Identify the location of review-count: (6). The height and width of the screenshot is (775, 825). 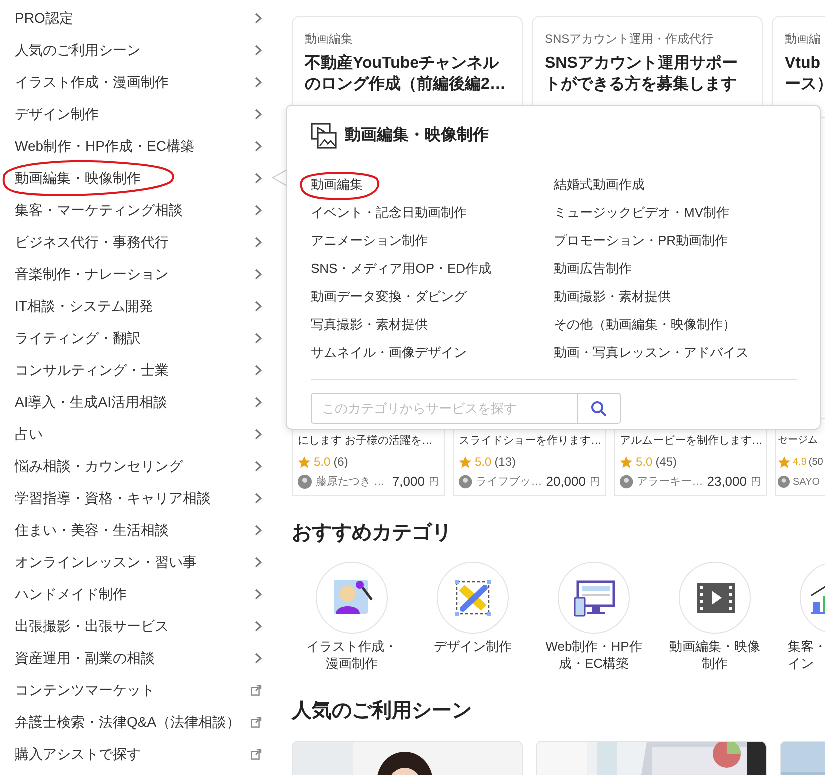
(341, 462).